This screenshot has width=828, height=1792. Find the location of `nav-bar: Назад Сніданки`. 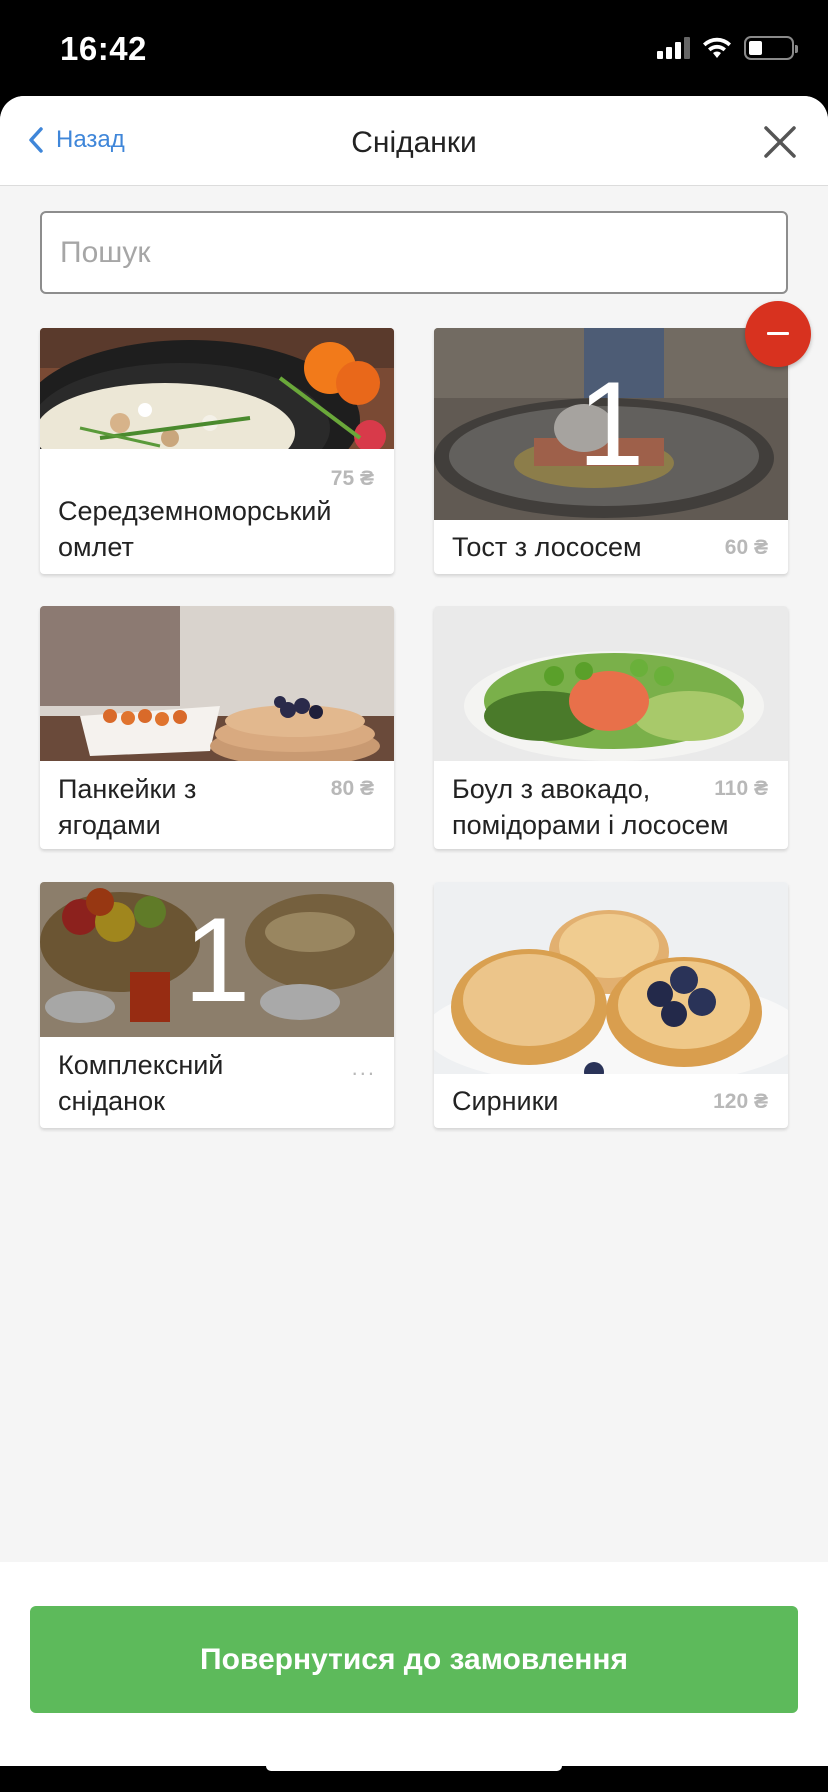

nav-bar: Назад Сніданки is located at coordinates (414, 141).